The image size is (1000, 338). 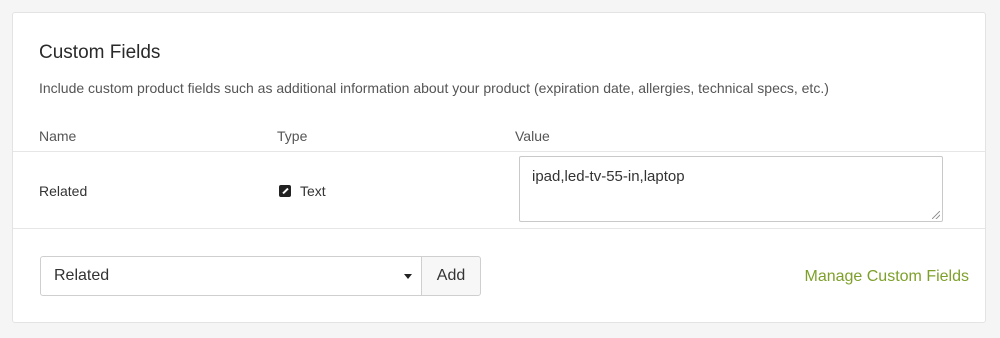 What do you see at coordinates (731, 189) in the screenshot?
I see `field-value-textarea: ipad,led-tv-55-in,laptop` at bounding box center [731, 189].